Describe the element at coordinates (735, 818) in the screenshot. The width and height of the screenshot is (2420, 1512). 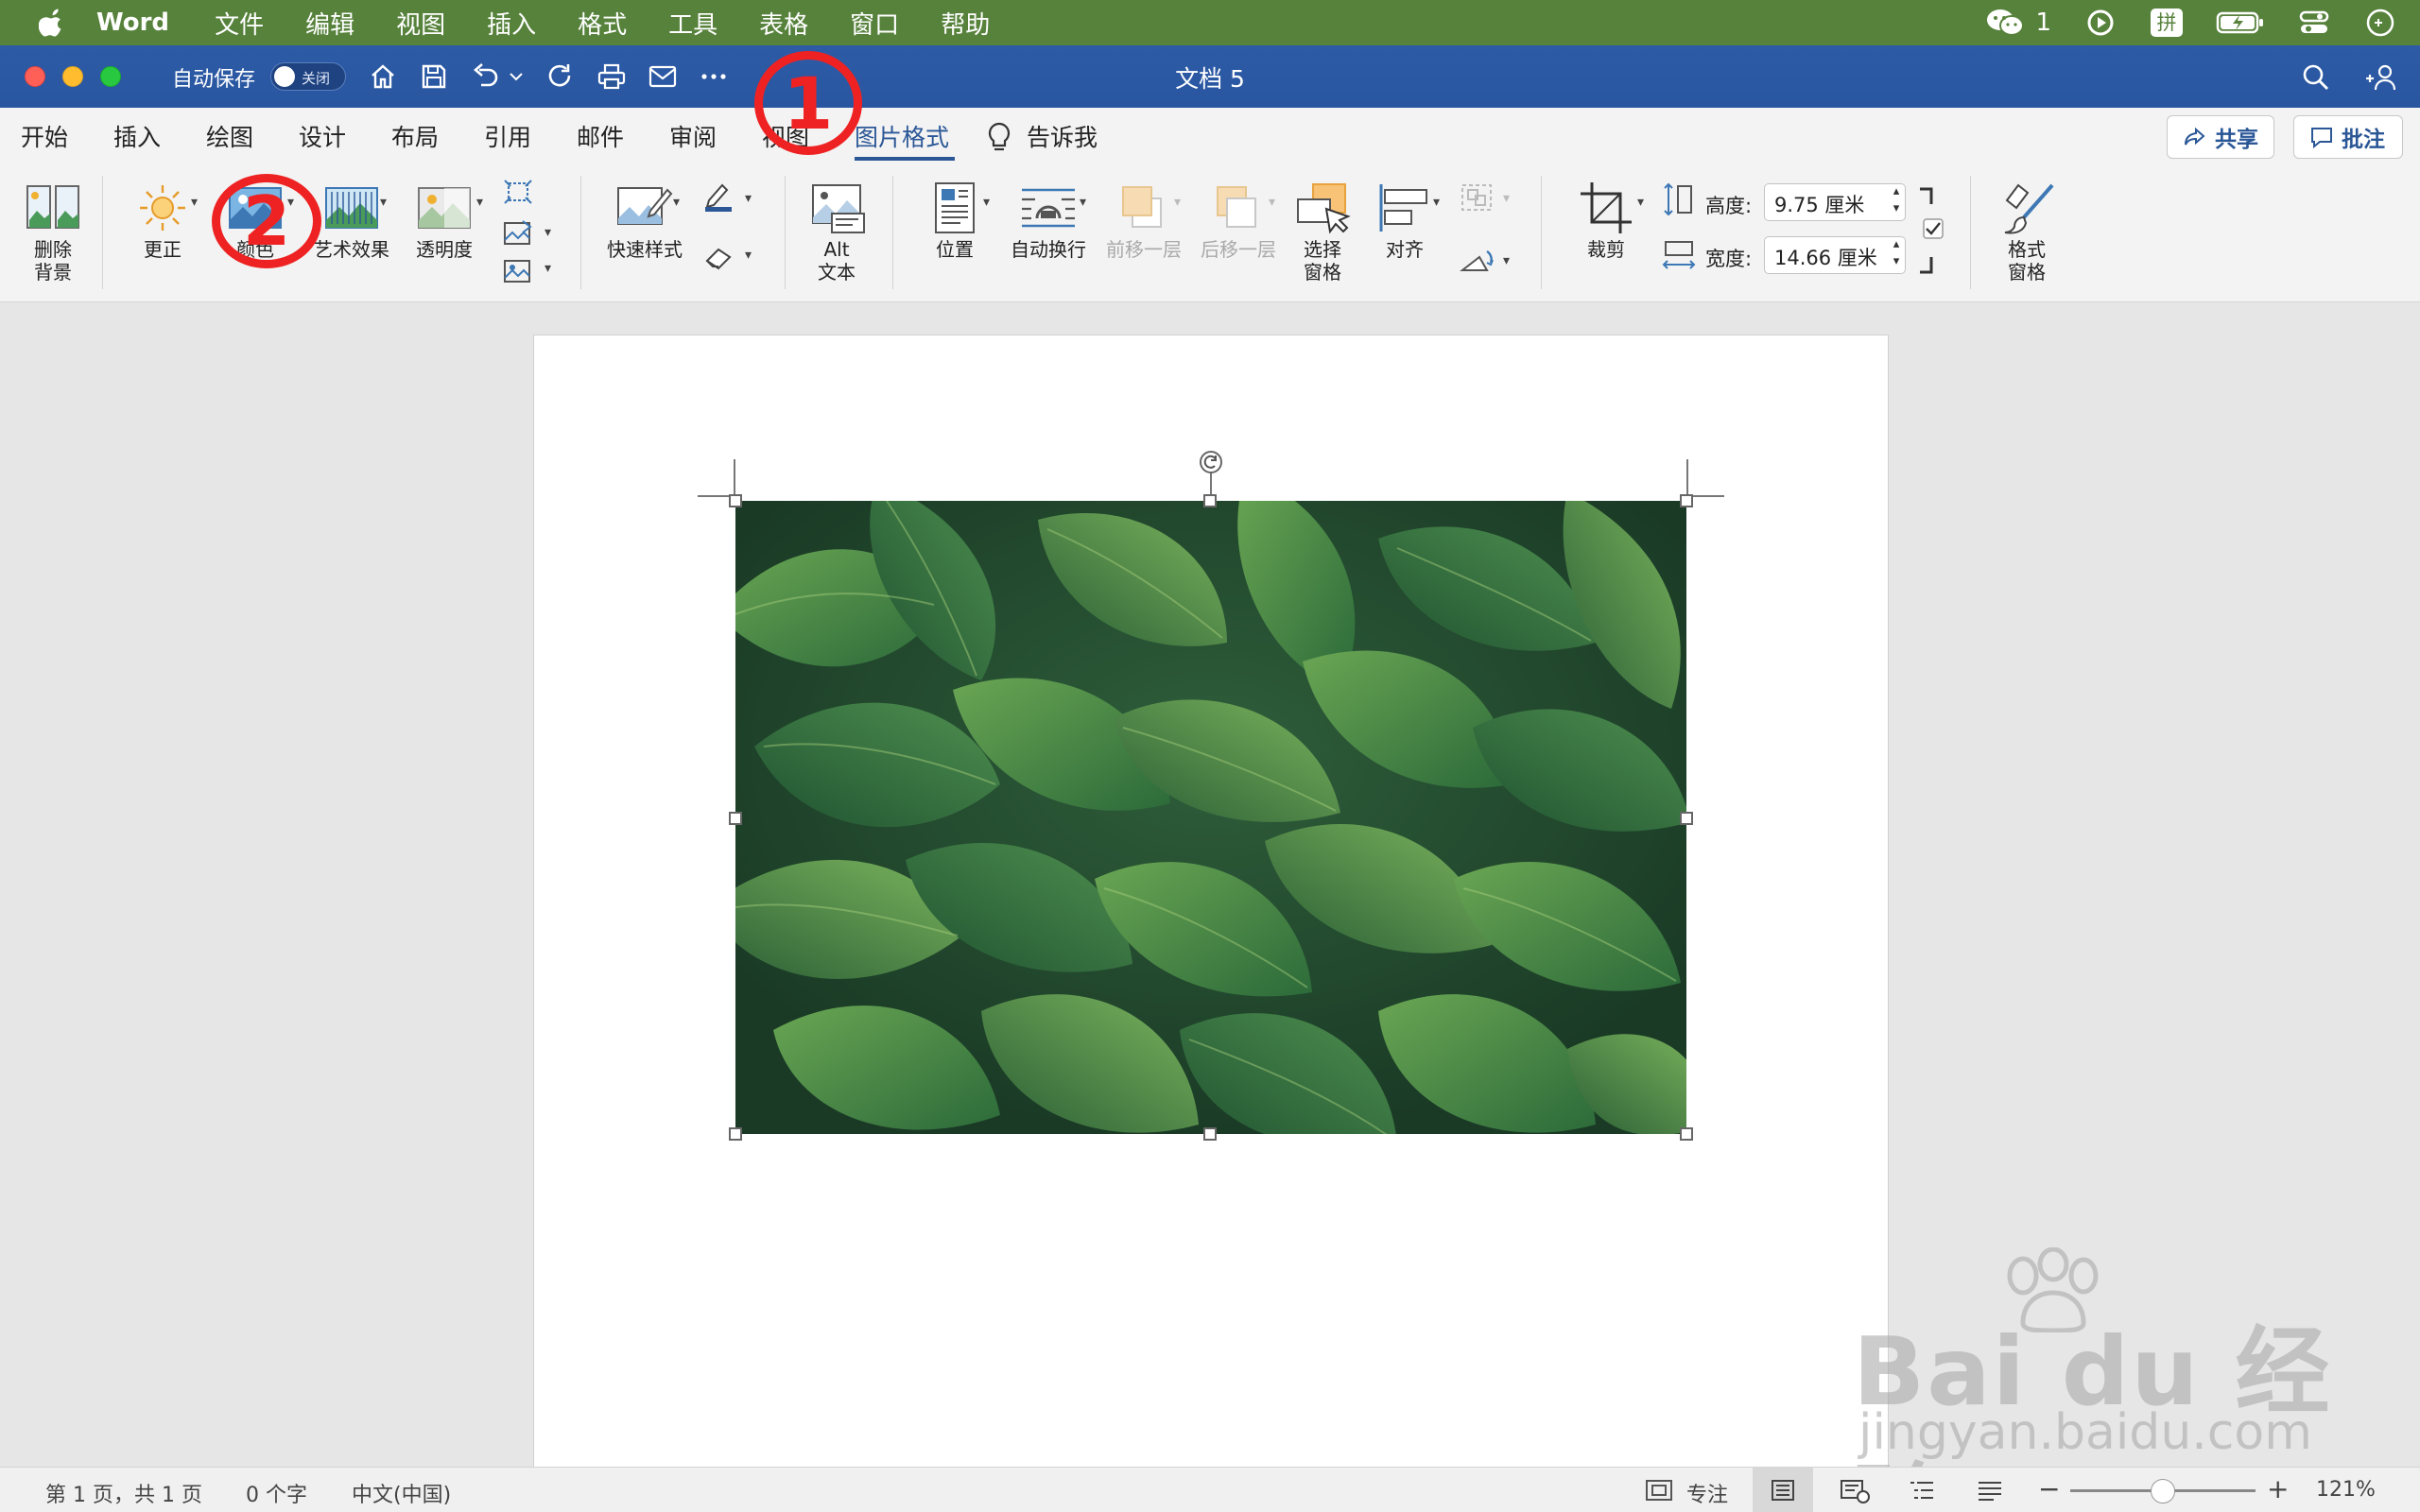
I see `resize-handle-left` at that location.